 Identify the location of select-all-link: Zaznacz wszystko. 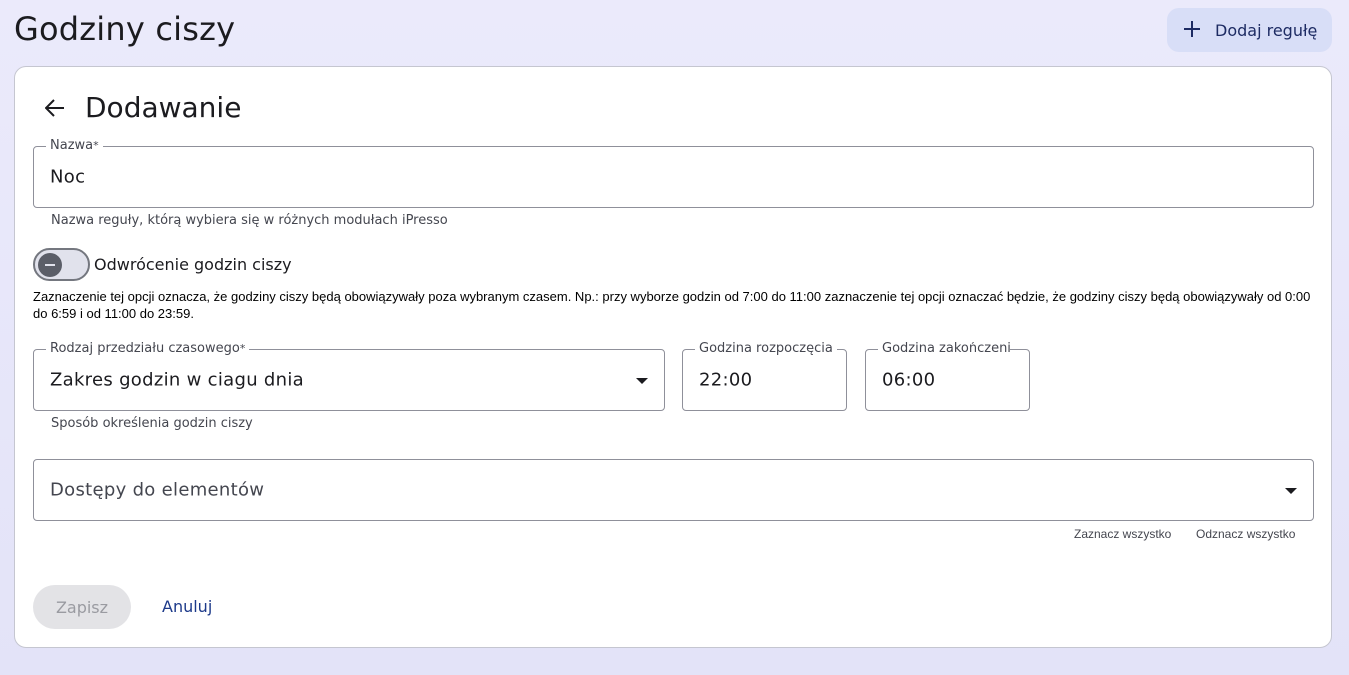
(1122, 534).